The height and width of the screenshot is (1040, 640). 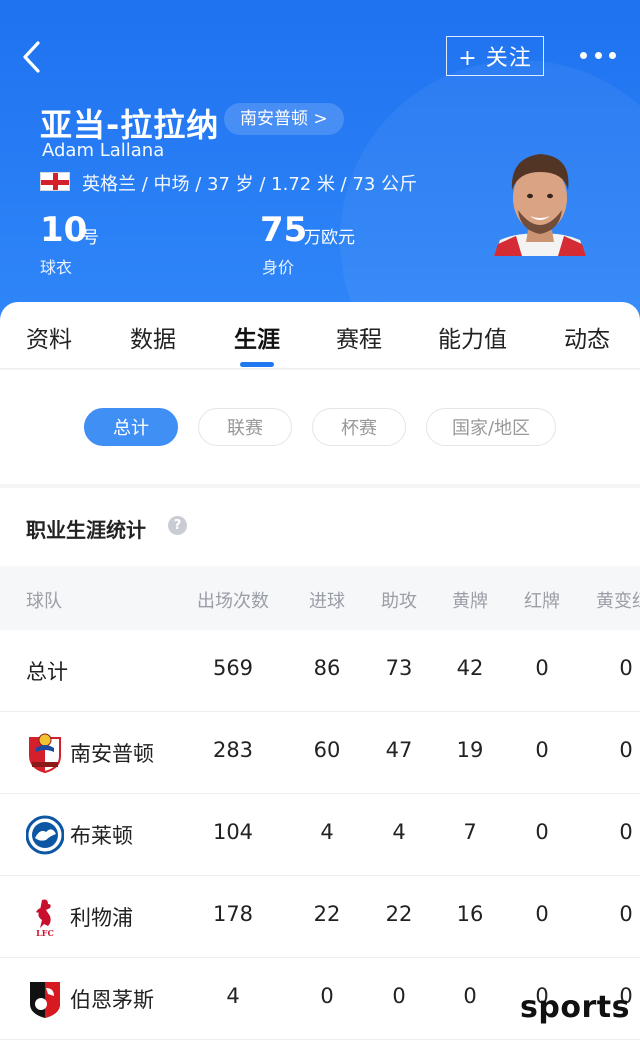 What do you see at coordinates (245, 427) in the screenshot?
I see `filter-league: 联赛` at bounding box center [245, 427].